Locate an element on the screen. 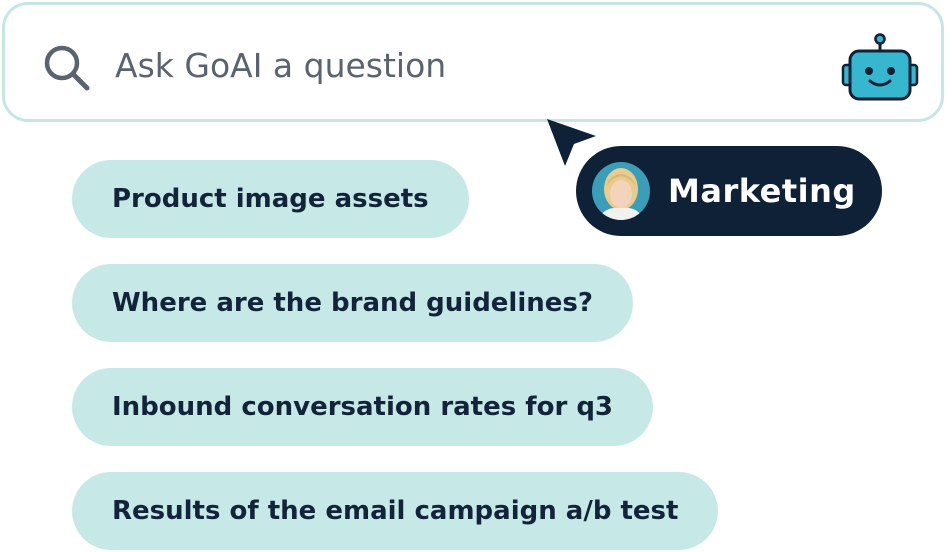  user-tag: Marketing is located at coordinates (729, 191).